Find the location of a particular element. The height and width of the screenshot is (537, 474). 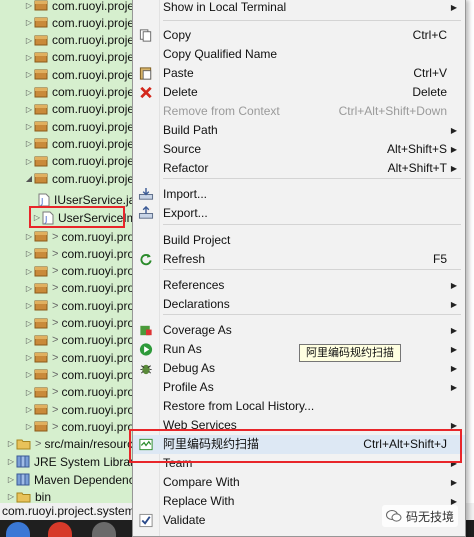

menu-item-label: Coverage As is located at coordinates (197, 330).